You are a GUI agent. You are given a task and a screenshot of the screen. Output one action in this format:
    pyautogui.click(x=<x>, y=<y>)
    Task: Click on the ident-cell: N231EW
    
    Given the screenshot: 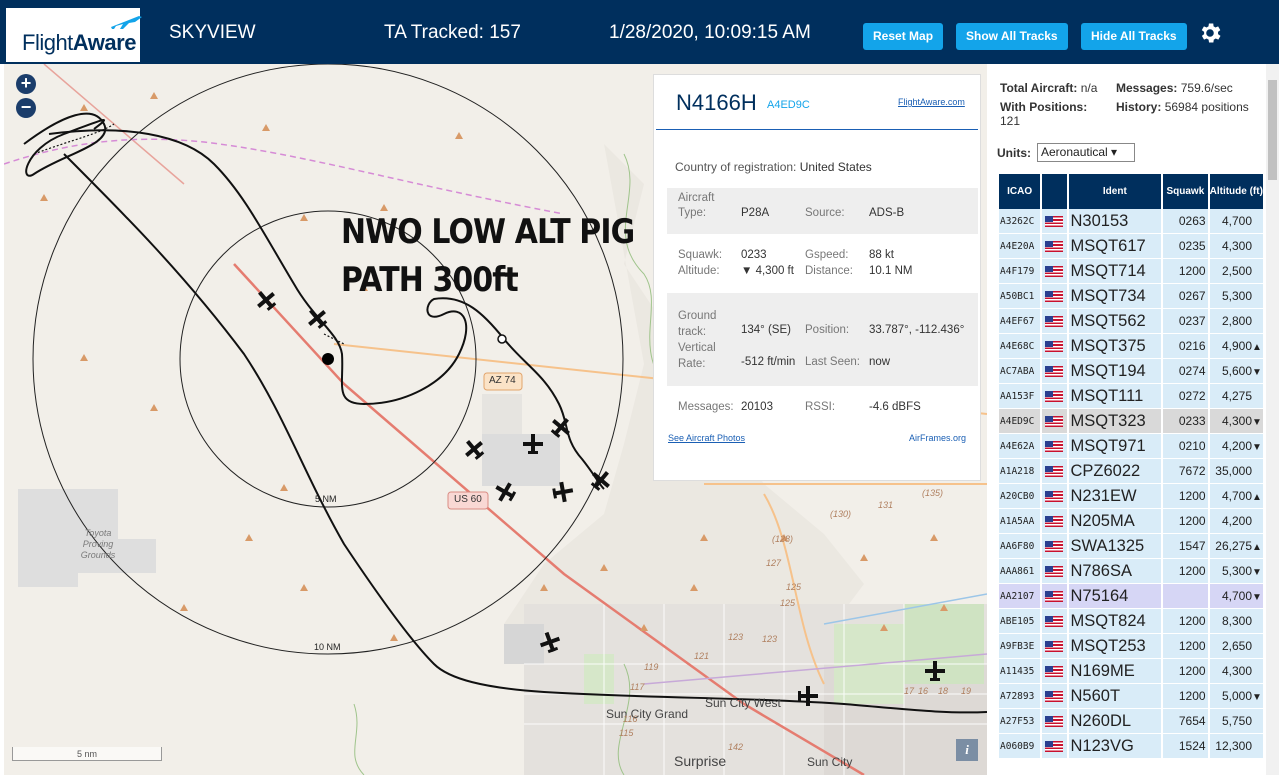 What is the action you would take?
    pyautogui.click(x=1116, y=496)
    